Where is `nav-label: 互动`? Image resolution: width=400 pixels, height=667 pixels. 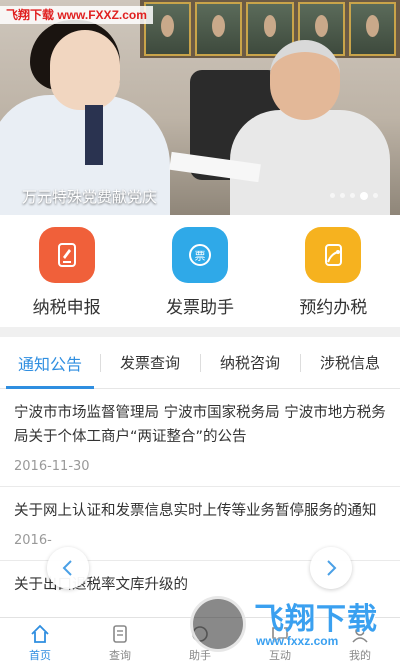 nav-label: 互动 is located at coordinates (280, 655).